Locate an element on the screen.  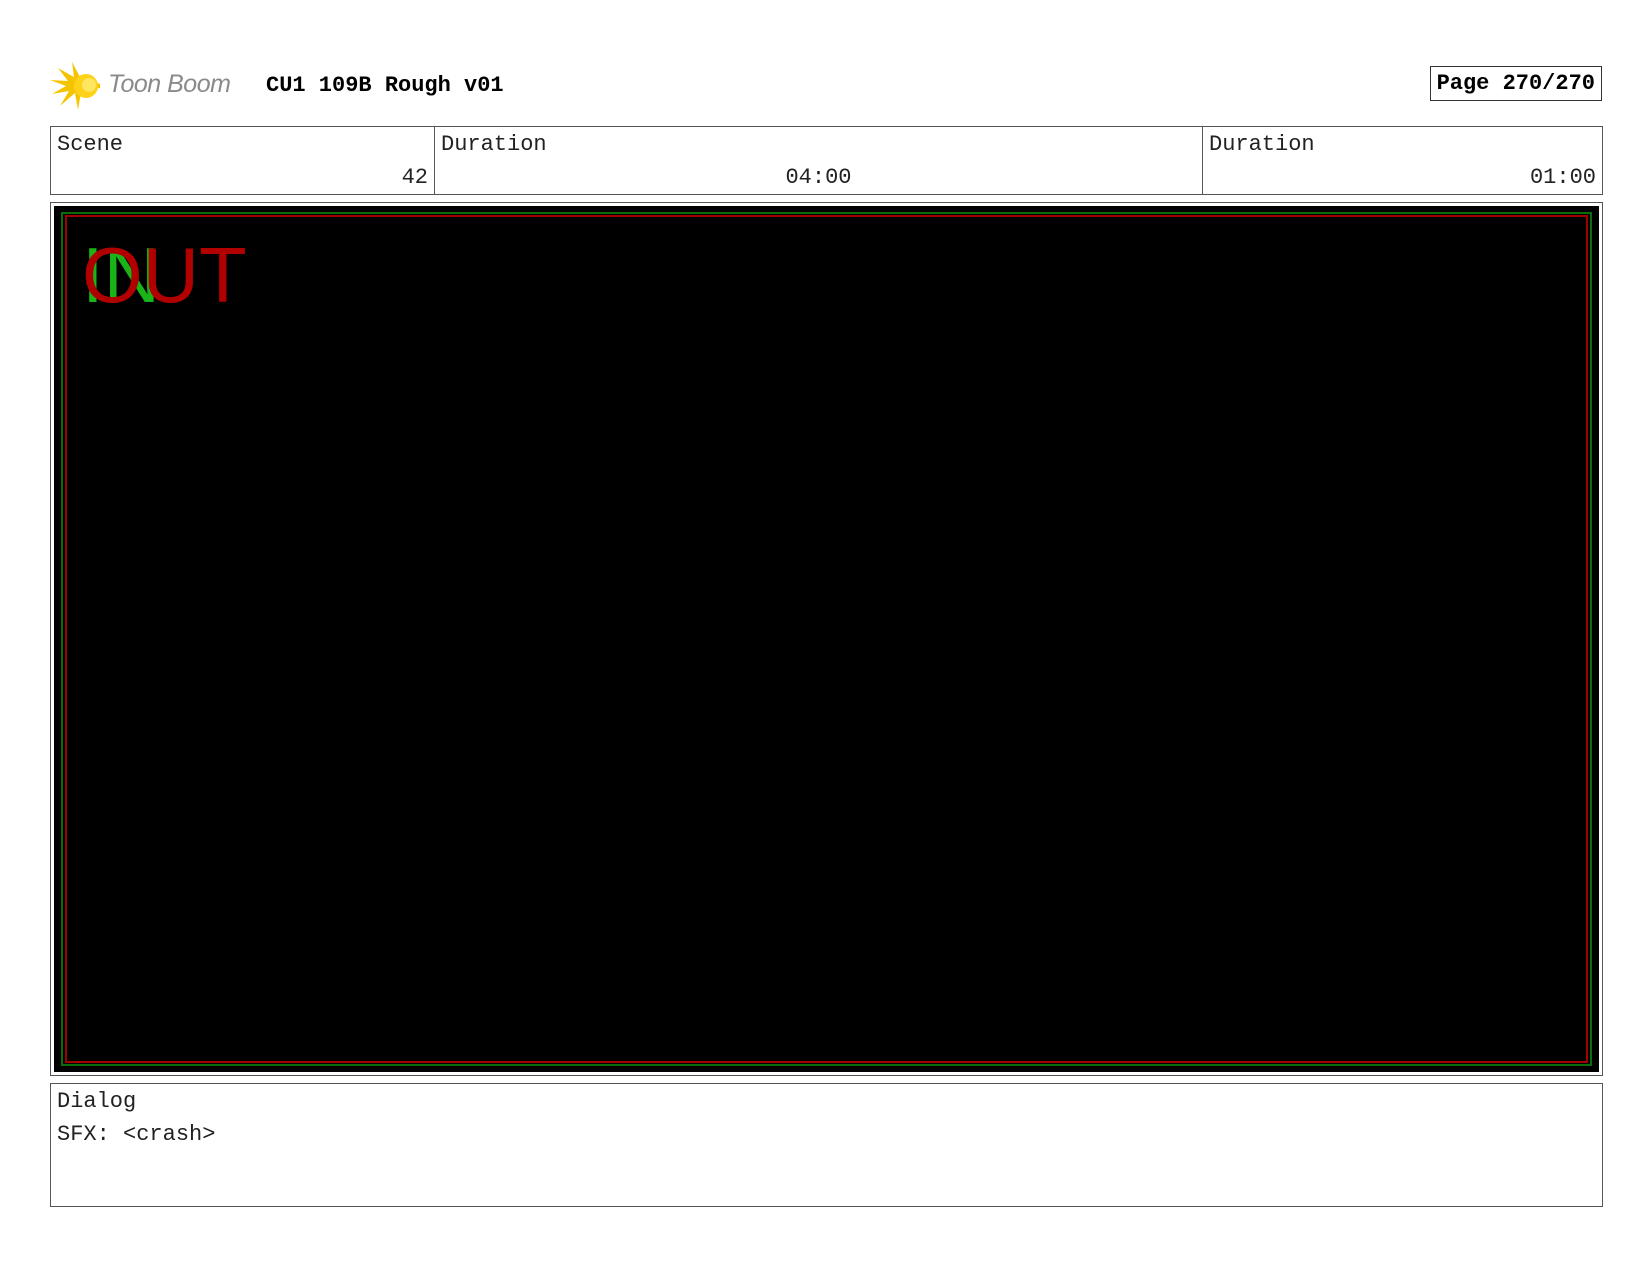
duration-cell-panel: Duration 04:00 is located at coordinates (819, 160).